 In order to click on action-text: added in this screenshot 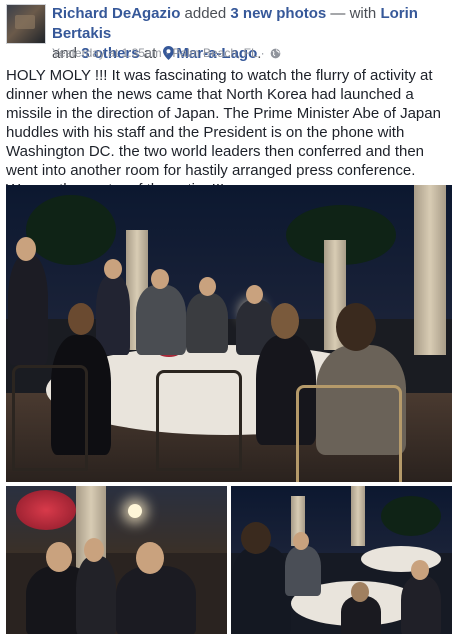, I will do `click(205, 13)`.